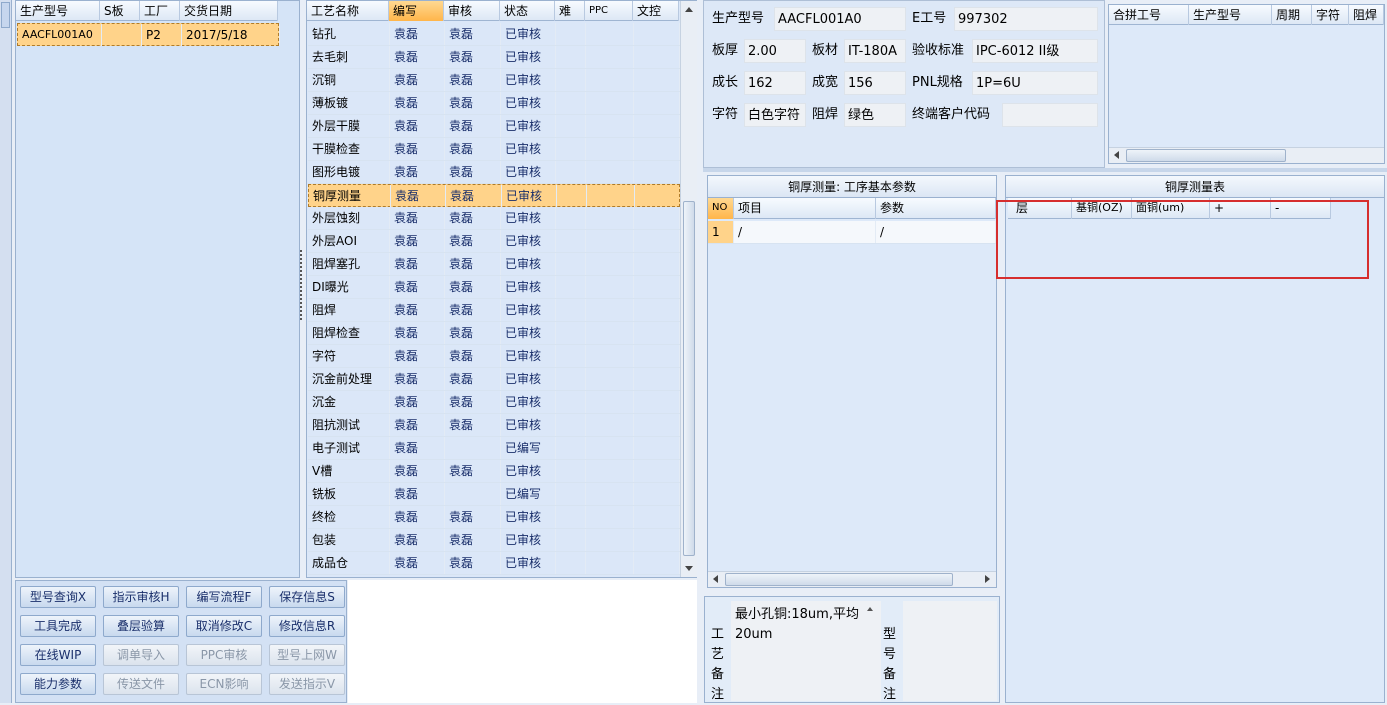 This screenshot has width=1387, height=705. What do you see at coordinates (307, 655) in the screenshot?
I see `action-button: 型号上网W` at bounding box center [307, 655].